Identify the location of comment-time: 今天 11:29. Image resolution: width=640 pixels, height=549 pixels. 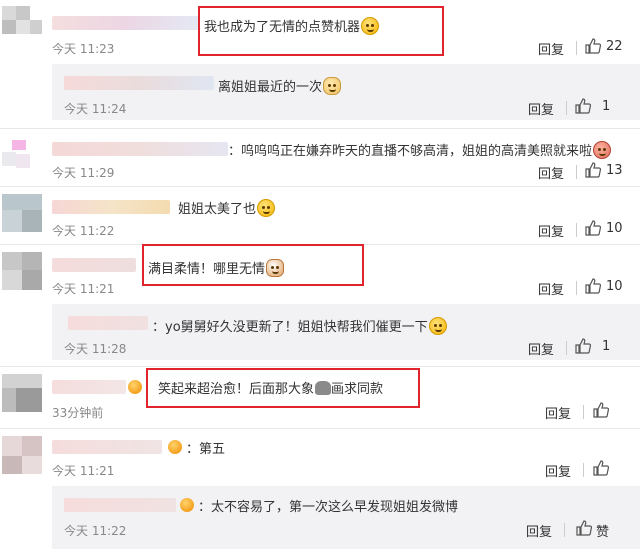
(83, 173).